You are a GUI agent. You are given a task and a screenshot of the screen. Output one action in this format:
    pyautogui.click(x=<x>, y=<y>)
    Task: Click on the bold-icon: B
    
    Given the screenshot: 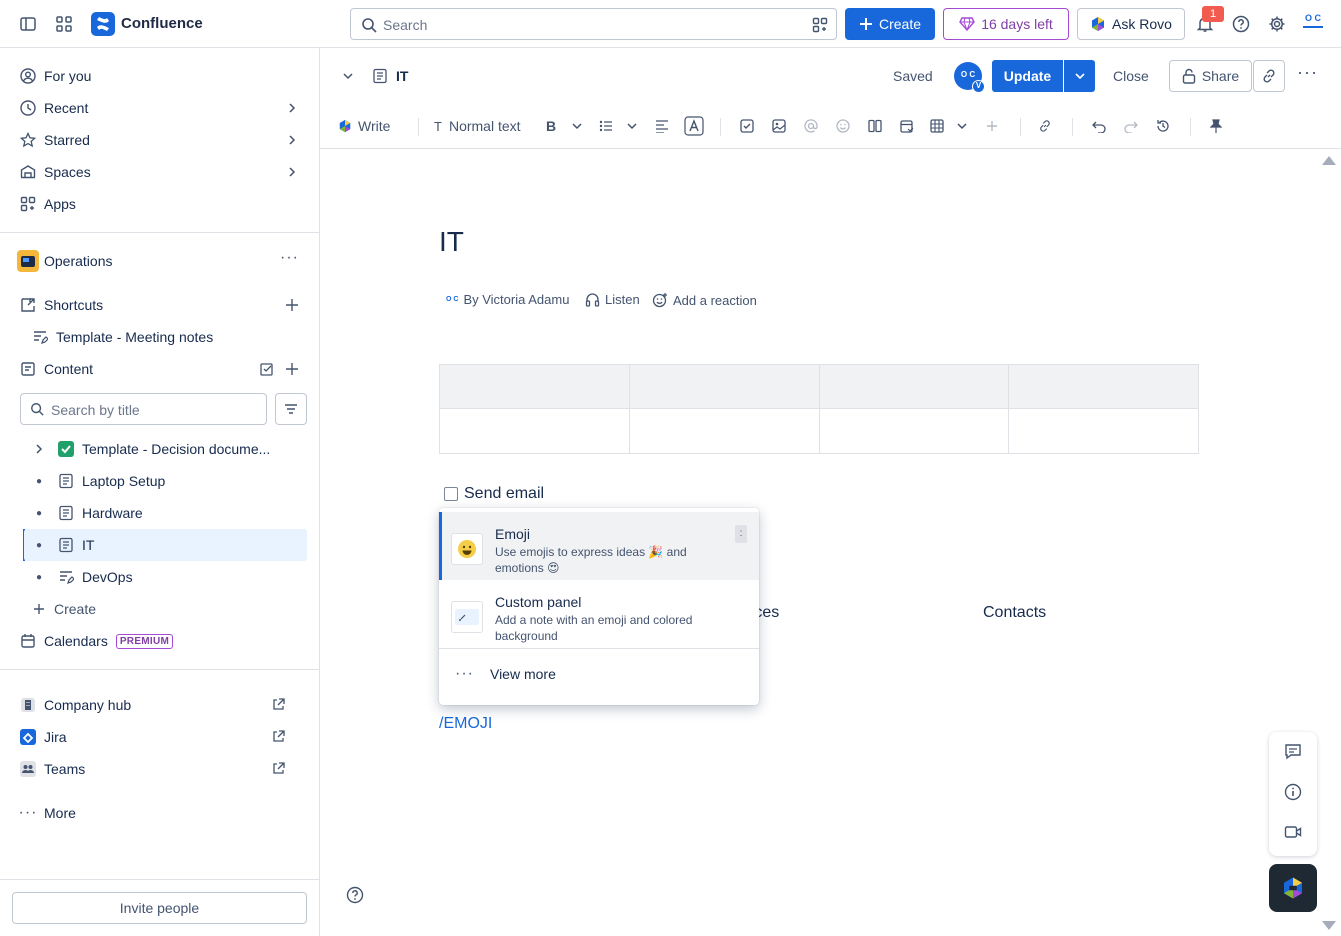 What is the action you would take?
    pyautogui.click(x=551, y=126)
    